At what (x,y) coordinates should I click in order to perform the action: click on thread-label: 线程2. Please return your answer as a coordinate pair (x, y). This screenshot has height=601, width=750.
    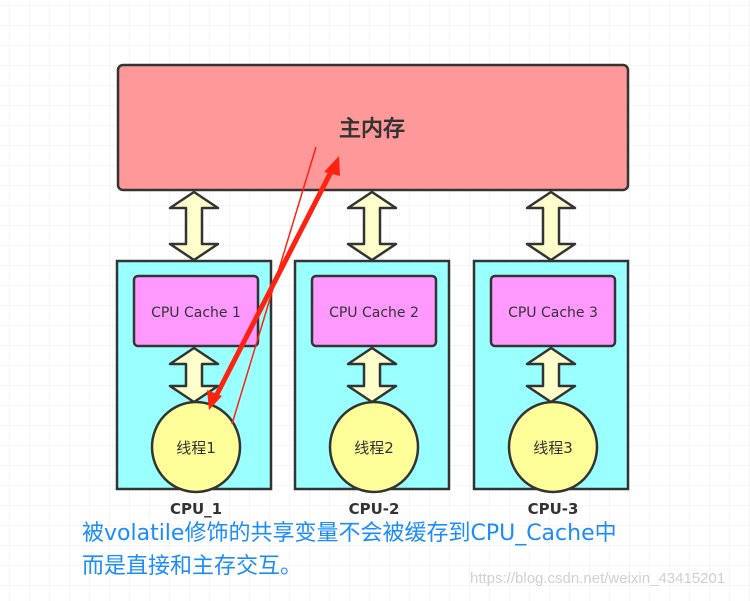
    Looking at the image, I should click on (374, 448).